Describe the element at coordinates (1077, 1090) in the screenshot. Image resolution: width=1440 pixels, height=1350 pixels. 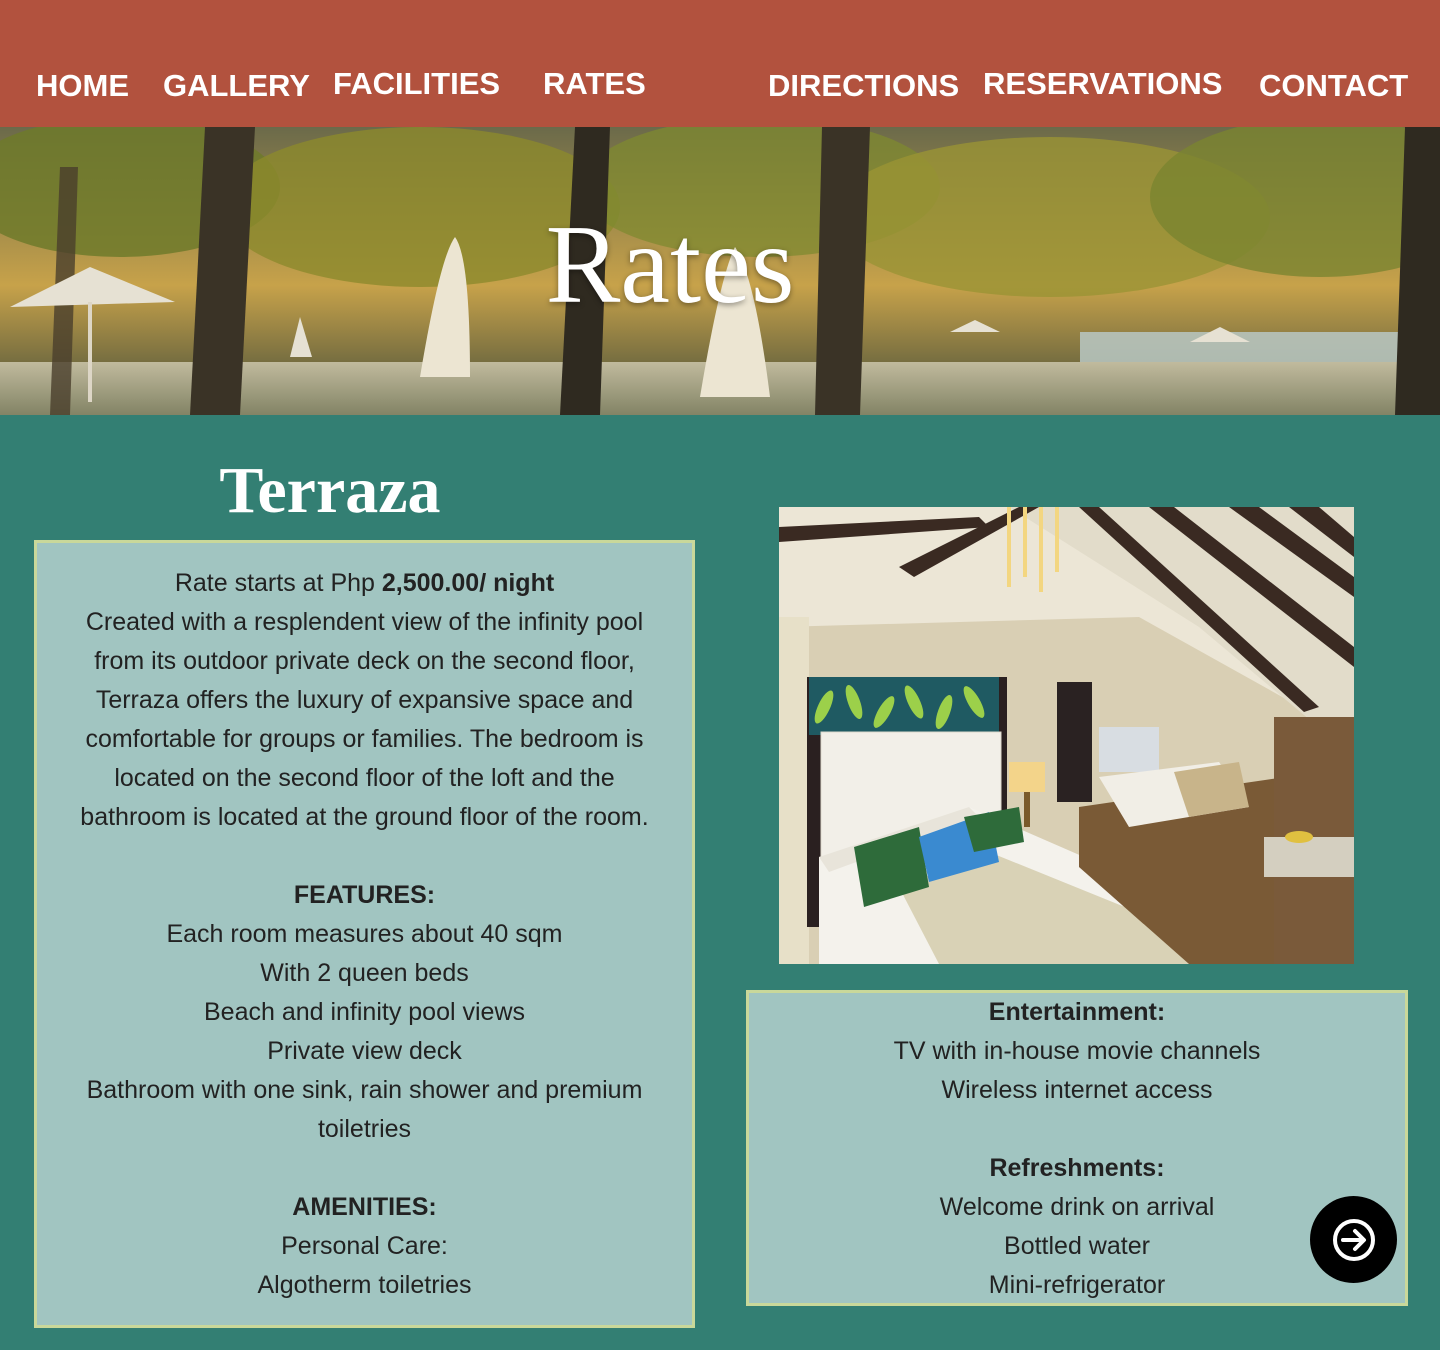
I see `entertainment-item: Wireless internet access` at that location.